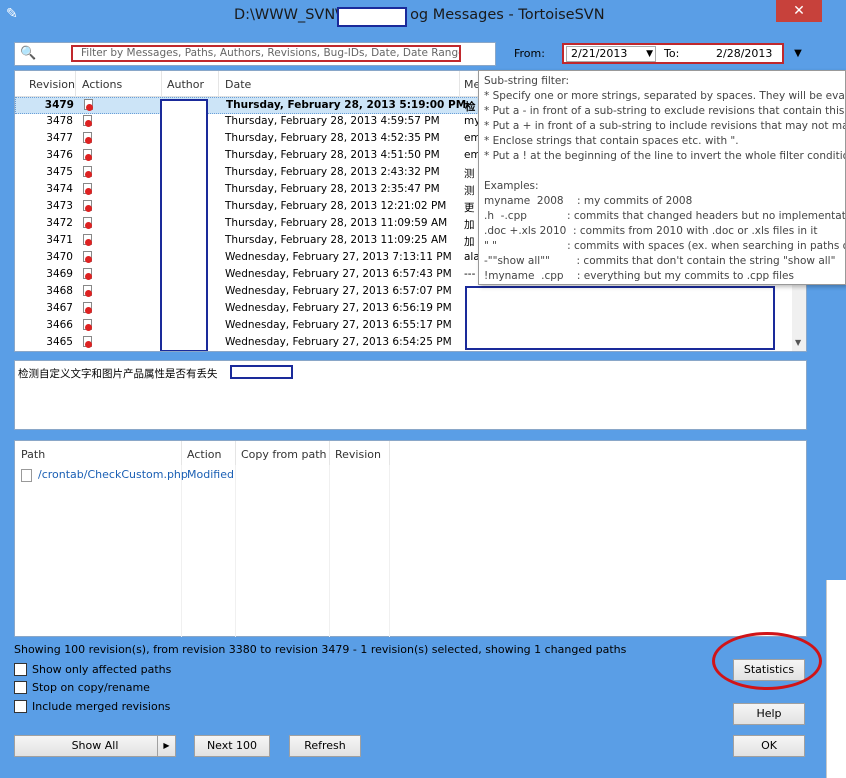 The width and height of the screenshot is (846, 778). I want to click on show-all-label: Show All, so click(95, 745).